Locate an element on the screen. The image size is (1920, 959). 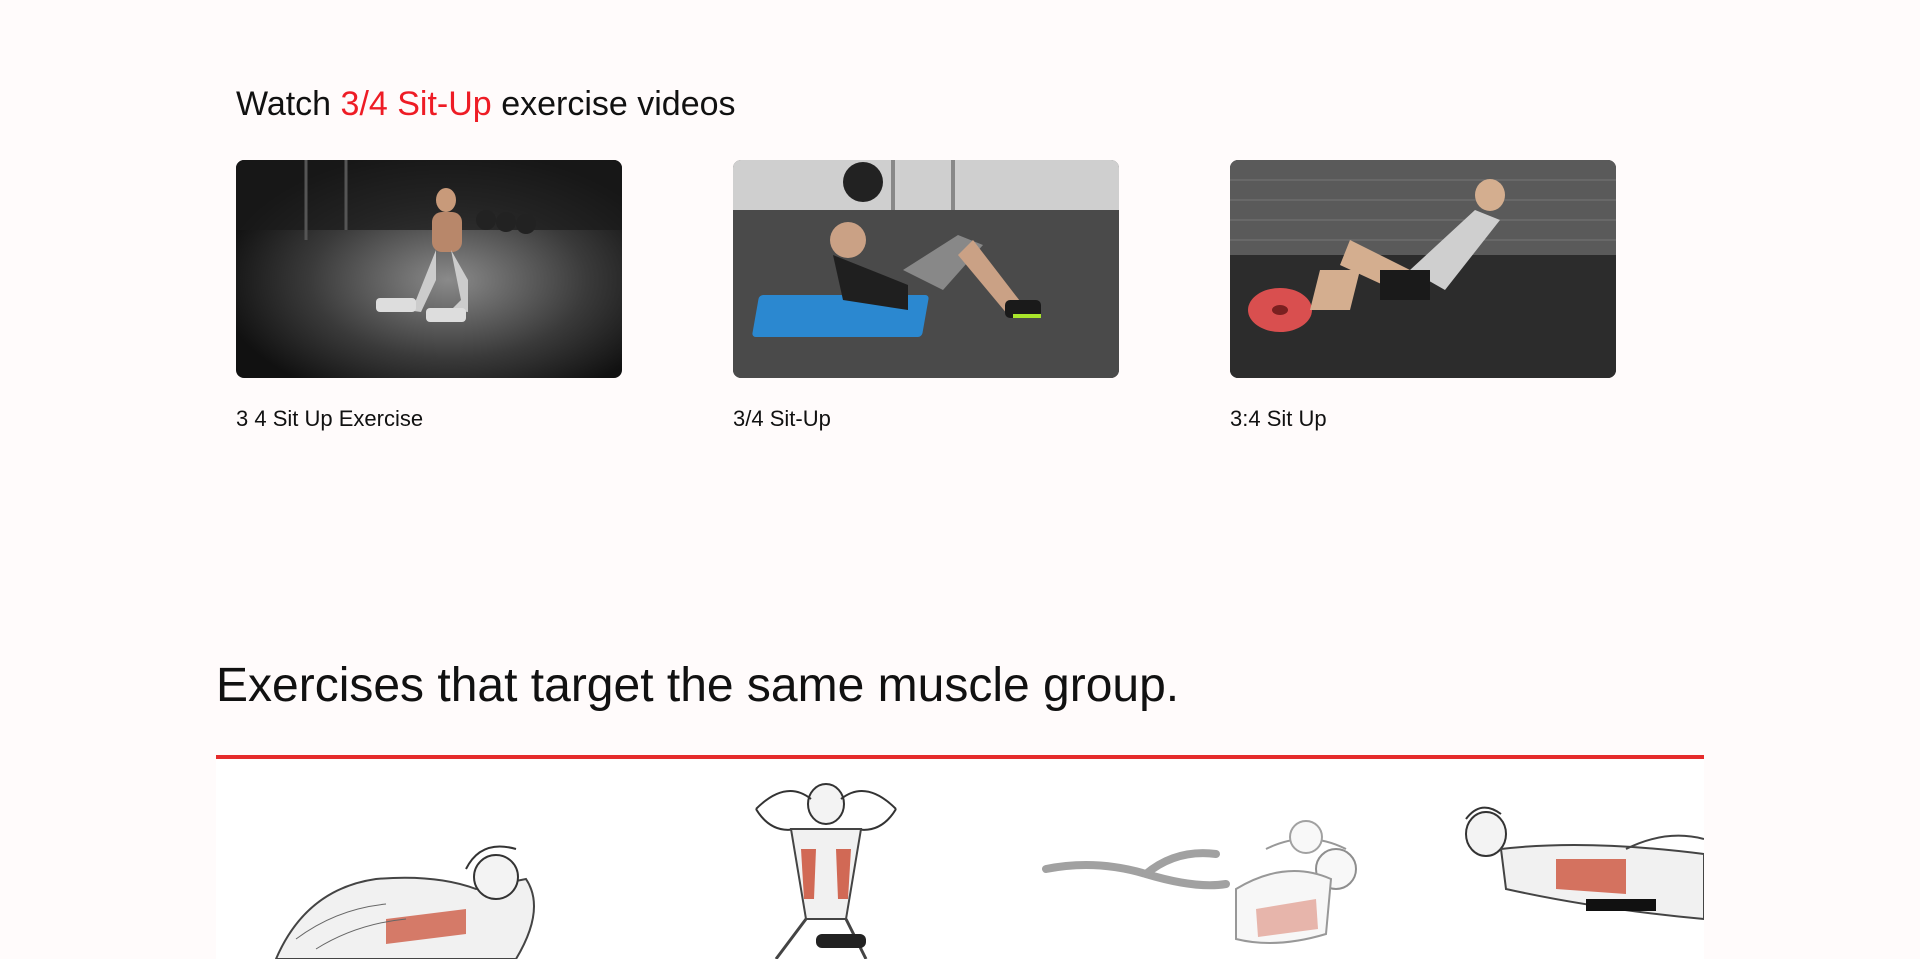
video-card: 3 4 Sit Up Exercise is located at coordinates (429, 296).